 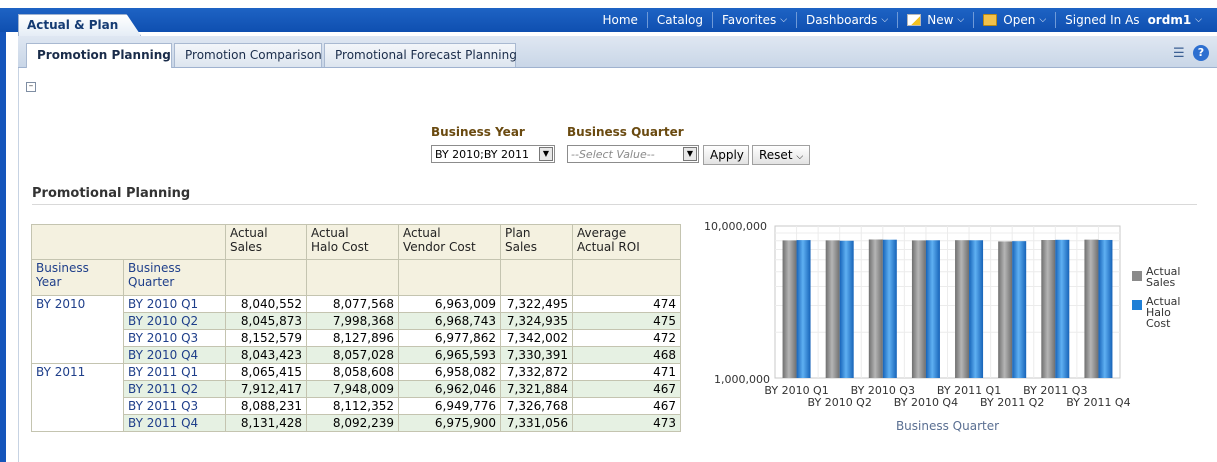 I want to click on quarter-cell: BY 2010 Q4, so click(x=174, y=355).